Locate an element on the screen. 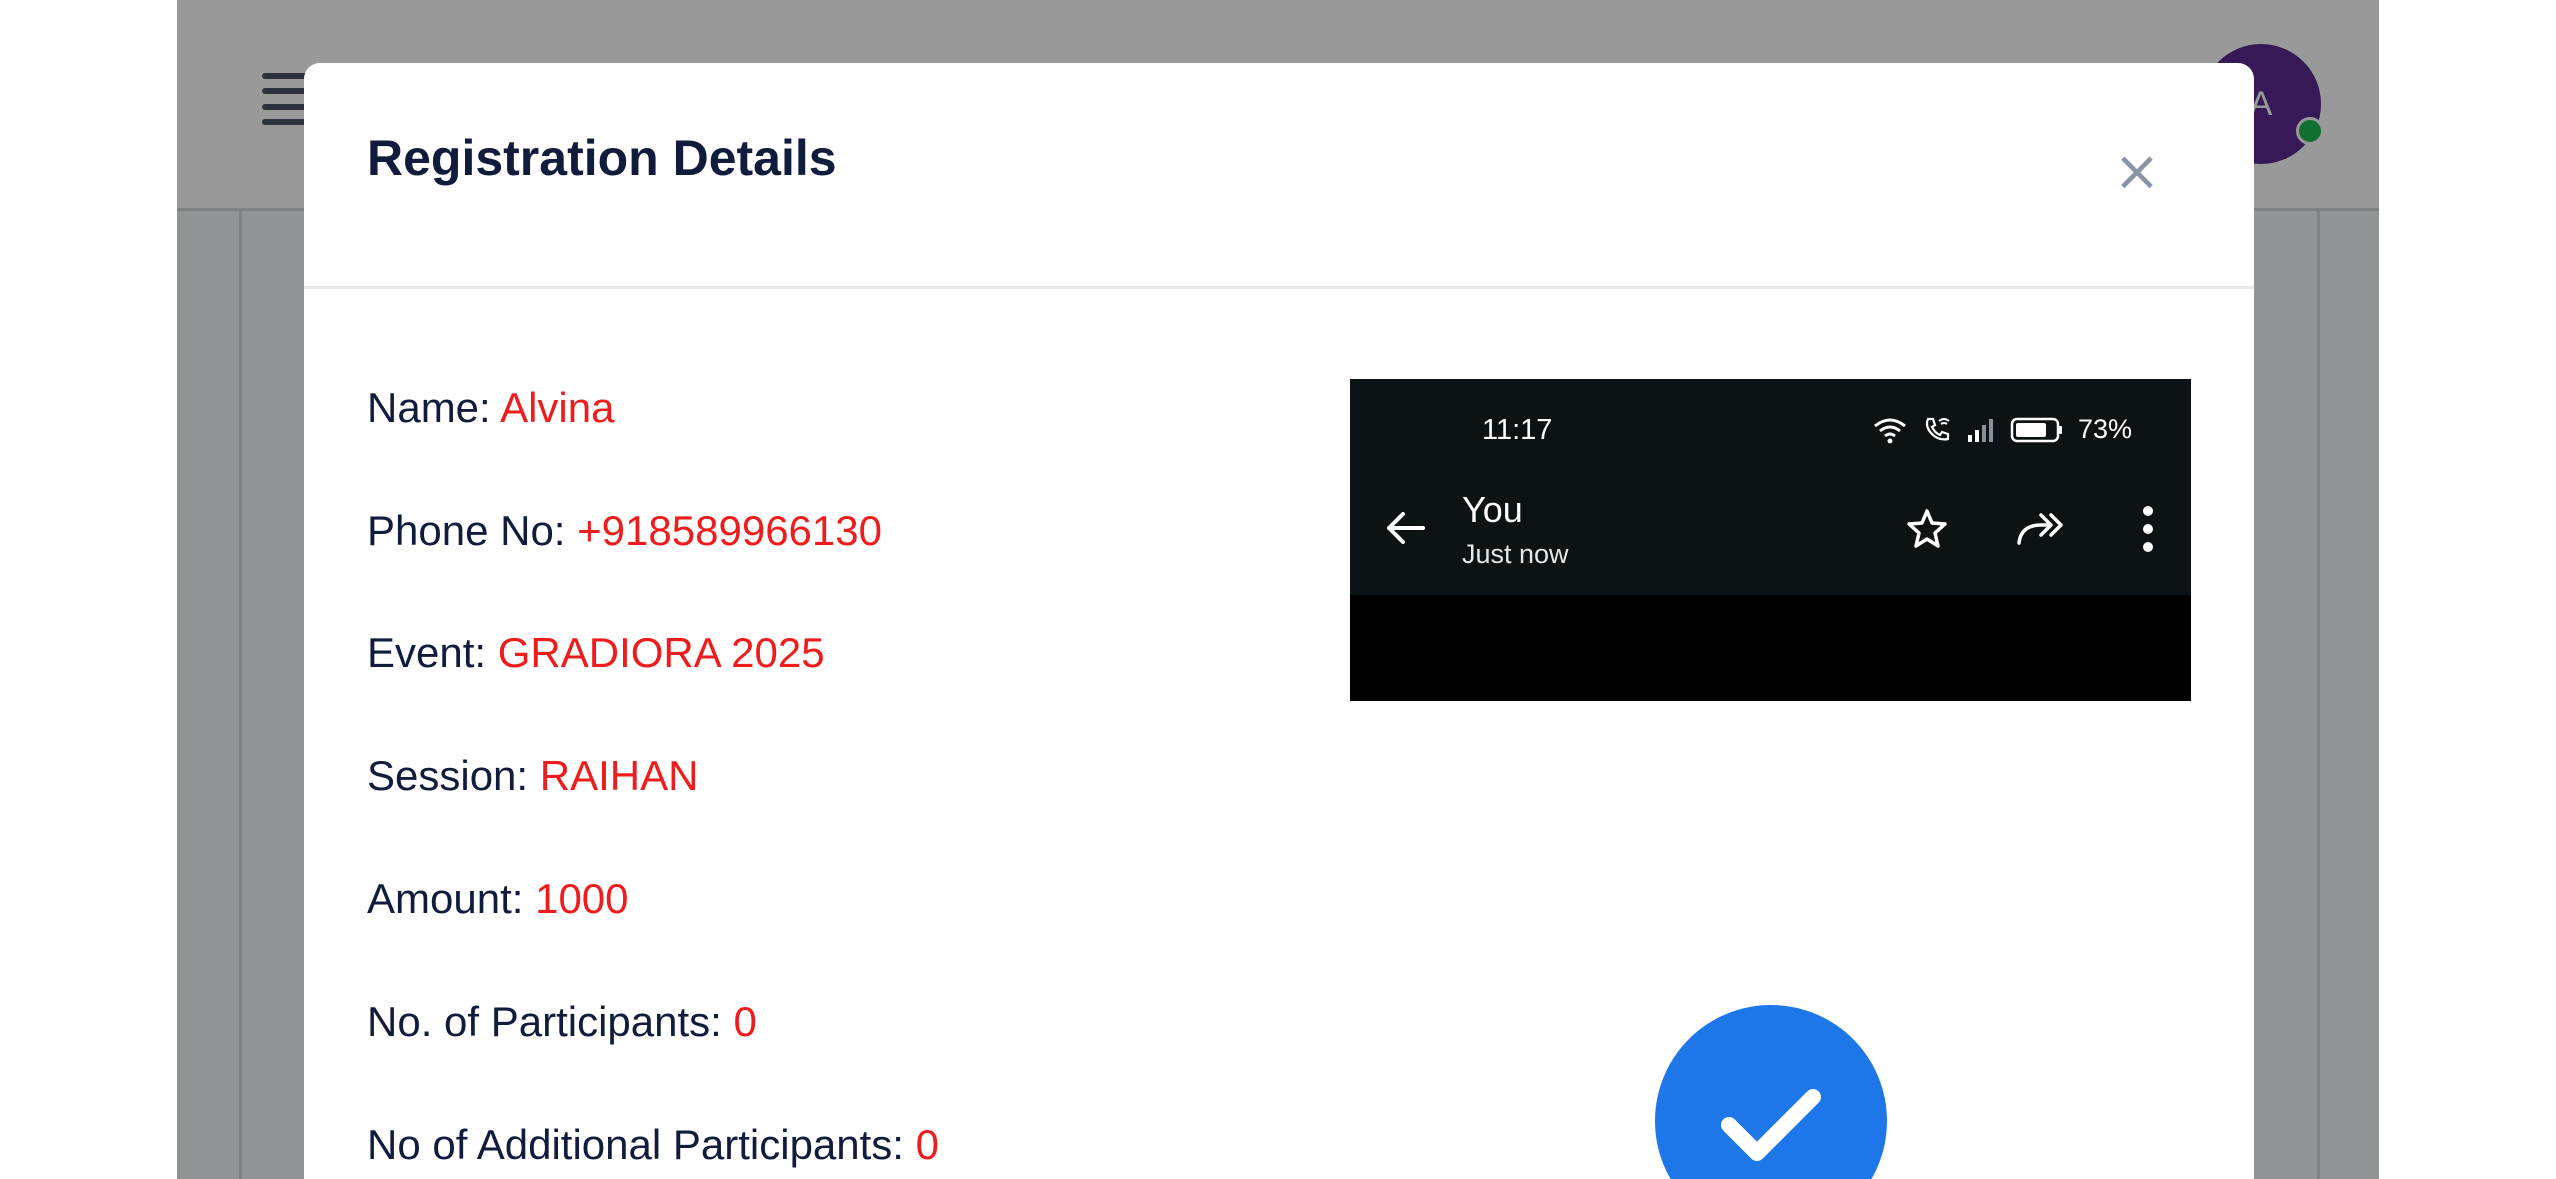 The width and height of the screenshot is (2556, 1179). sent-time: Just now is located at coordinates (1515, 554).